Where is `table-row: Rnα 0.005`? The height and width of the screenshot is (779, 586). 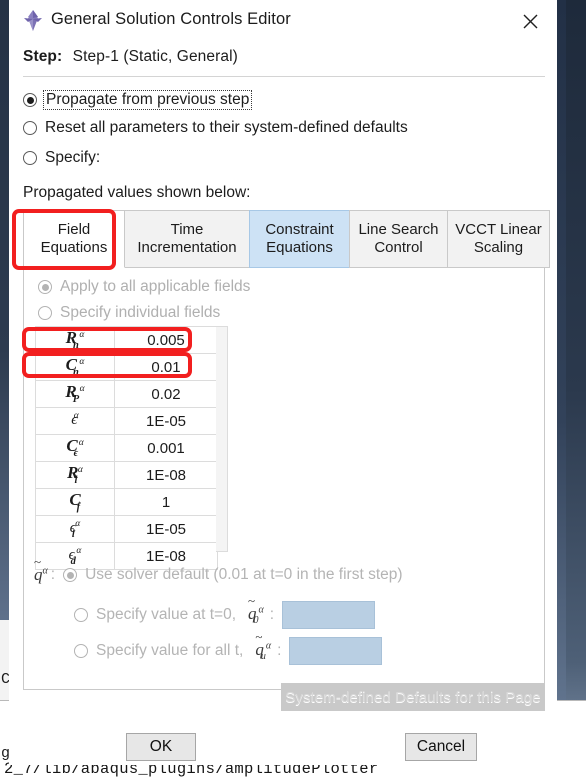
table-row: Rnα 0.005 is located at coordinates (126, 340).